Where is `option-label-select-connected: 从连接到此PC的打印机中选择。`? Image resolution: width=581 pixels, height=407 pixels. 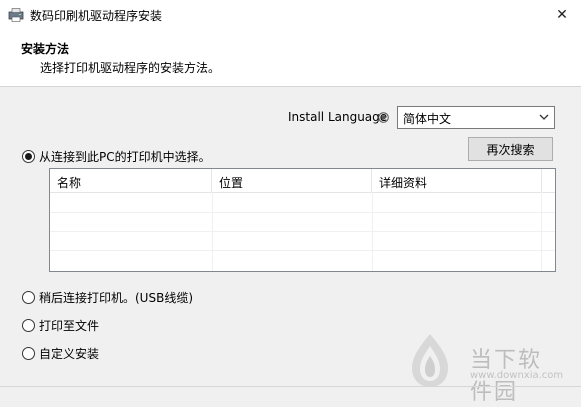 option-label-select-connected: 从连接到此PC的打印机中选择。 is located at coordinates (125, 157).